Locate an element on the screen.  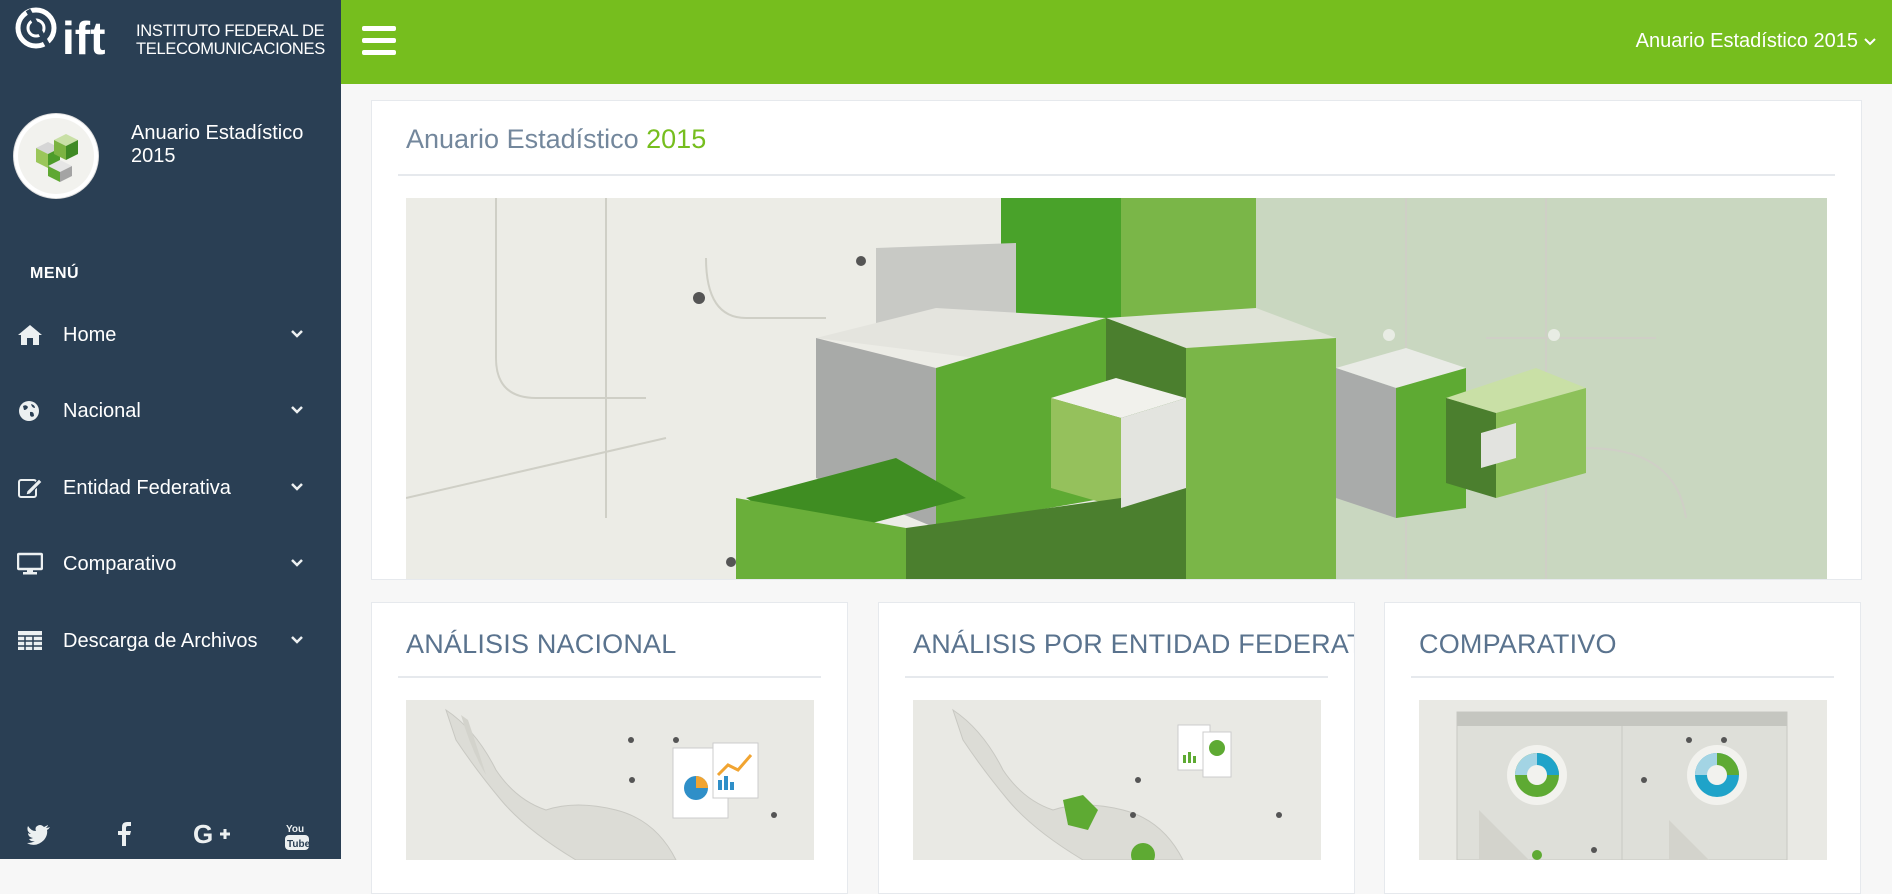
cubes-avatar-image is located at coordinates (56, 156).